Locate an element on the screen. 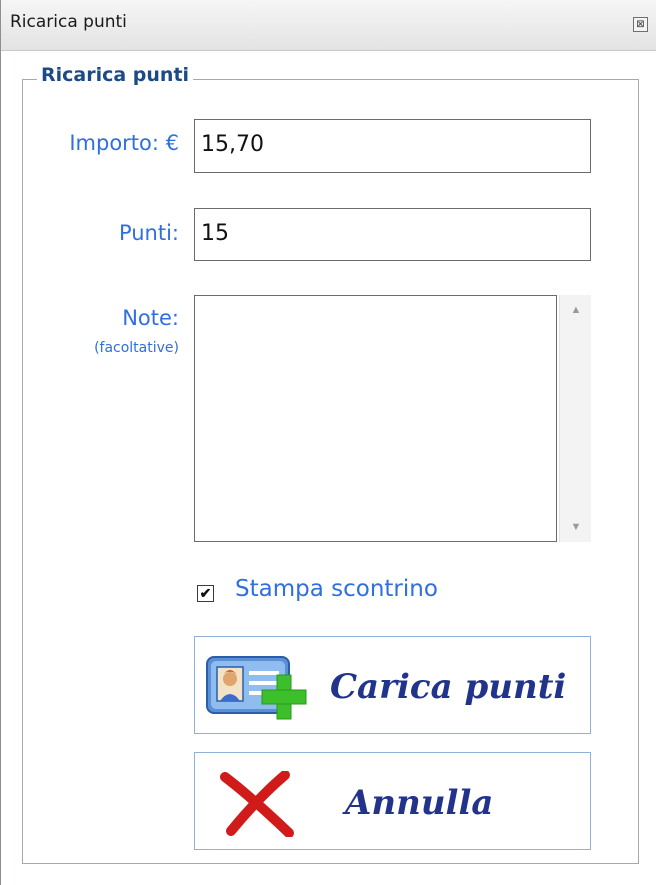  annulla-button: Annulla is located at coordinates (392, 801).